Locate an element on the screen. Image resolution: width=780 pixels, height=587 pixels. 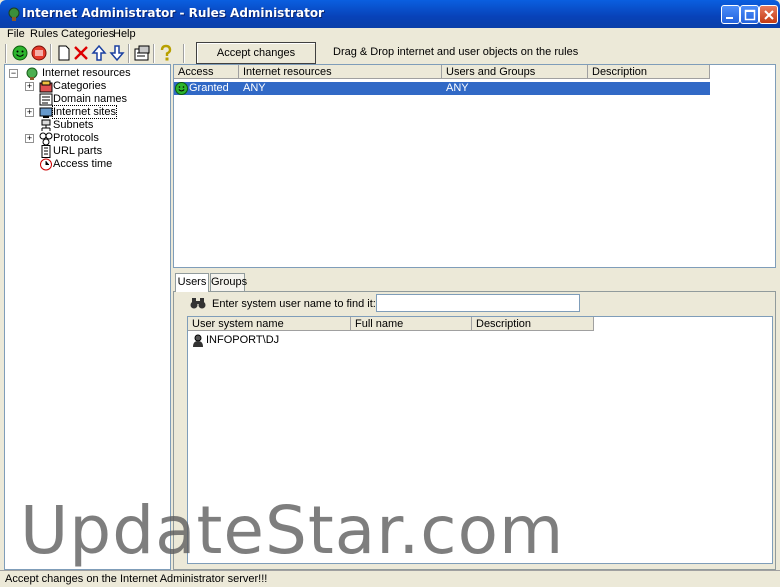
help-icon is located at coordinates (166, 53).